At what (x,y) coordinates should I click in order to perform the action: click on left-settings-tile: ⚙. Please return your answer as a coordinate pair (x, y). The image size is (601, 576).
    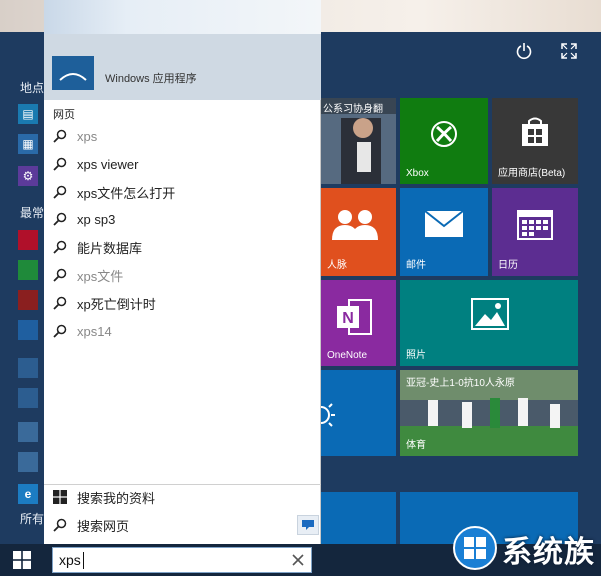
    Looking at the image, I should click on (28, 176).